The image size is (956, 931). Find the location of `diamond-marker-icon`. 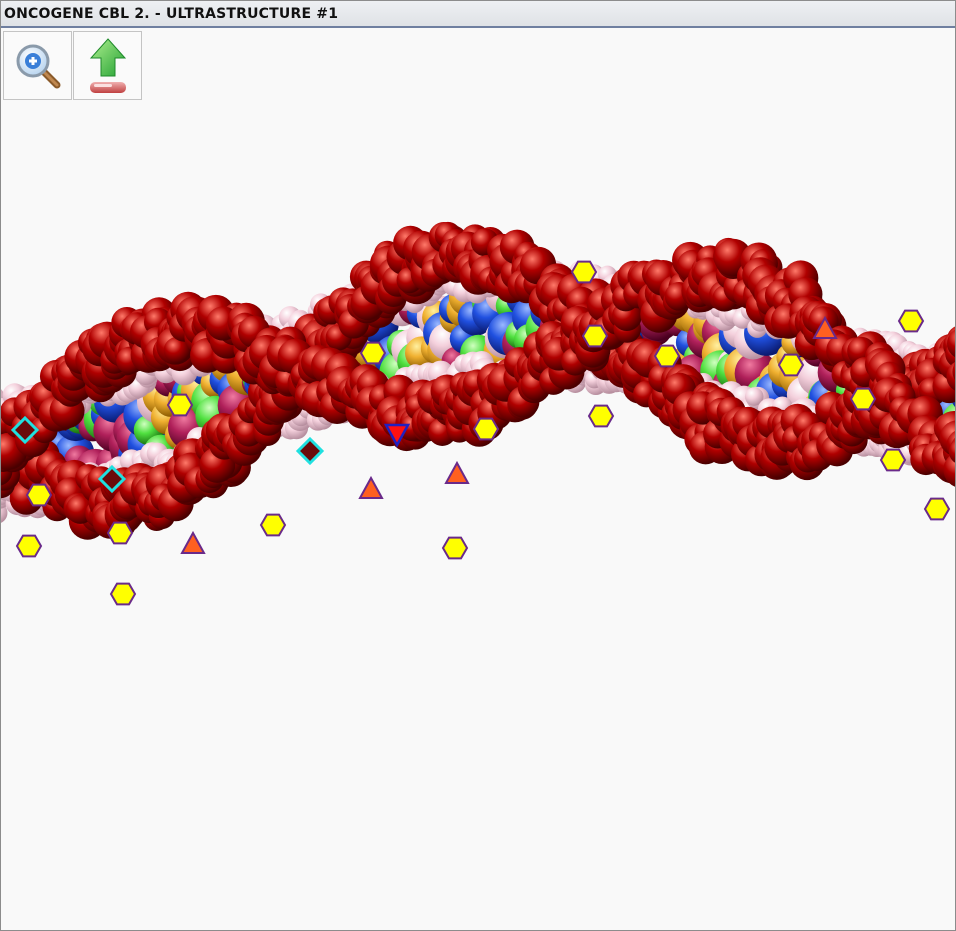

diamond-marker-icon is located at coordinates (310, 451).